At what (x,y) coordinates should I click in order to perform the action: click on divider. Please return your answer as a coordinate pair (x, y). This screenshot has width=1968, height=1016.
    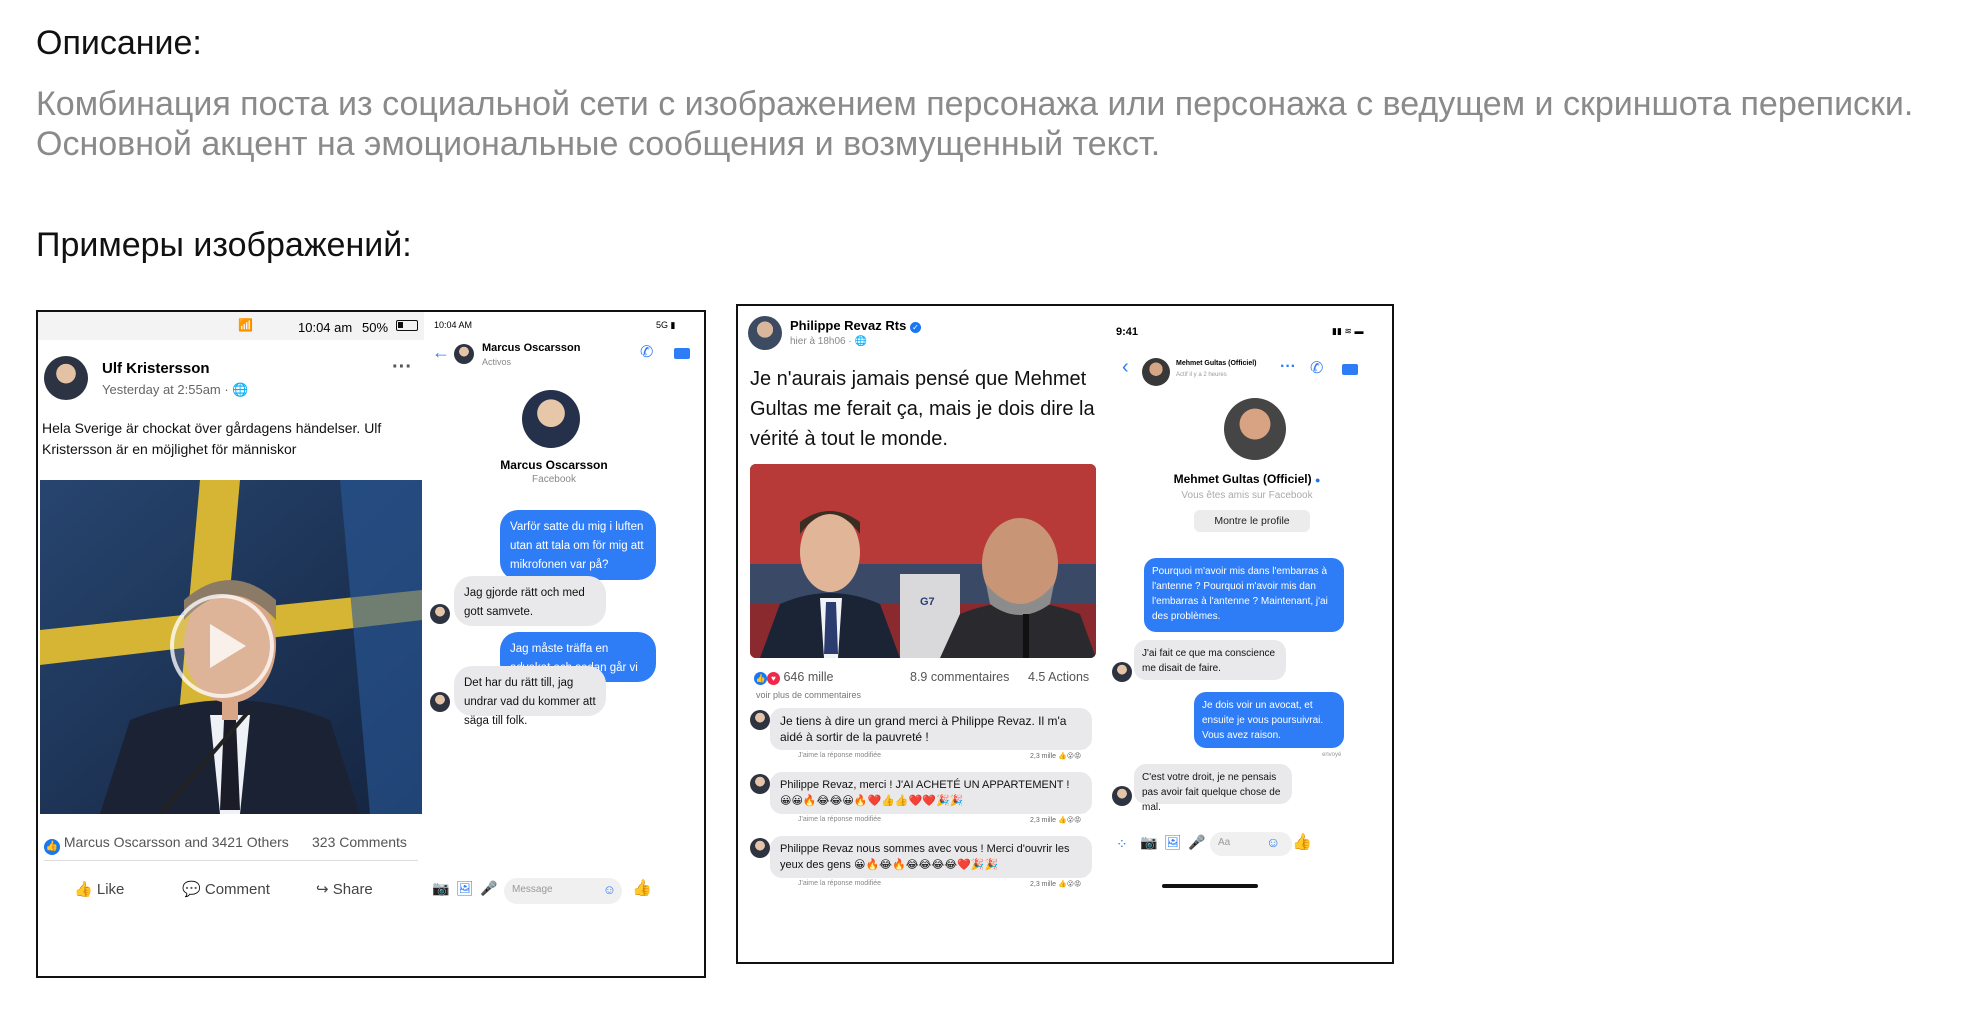
    Looking at the image, I should click on (231, 860).